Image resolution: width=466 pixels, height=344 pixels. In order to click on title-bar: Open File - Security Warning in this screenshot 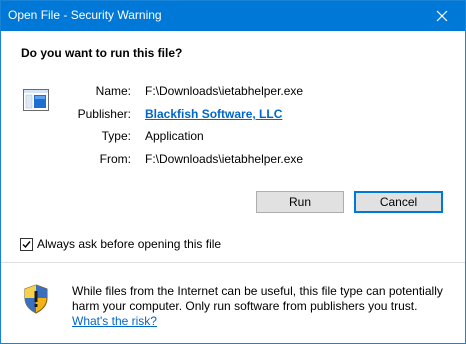, I will do `click(233, 16)`.